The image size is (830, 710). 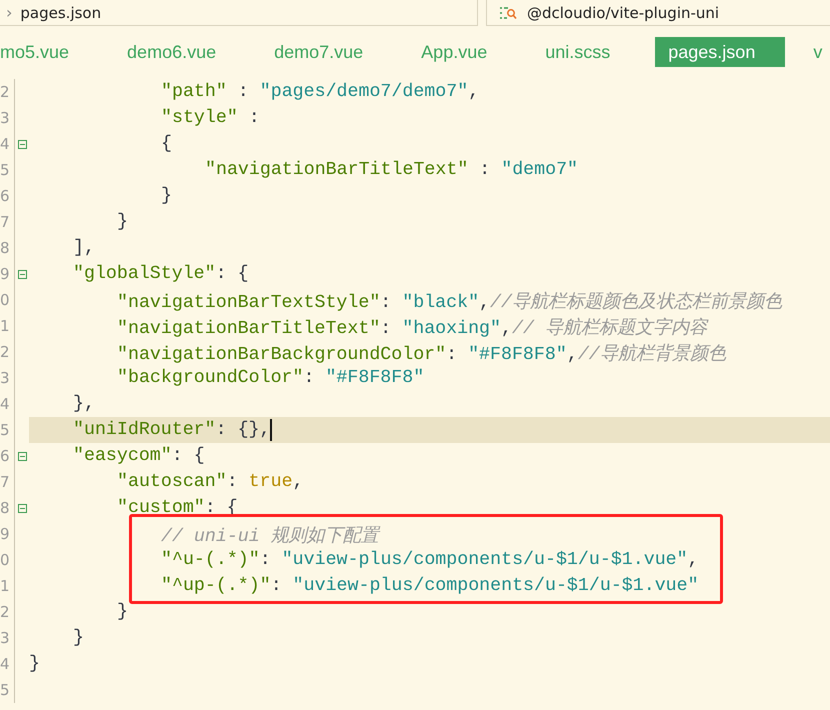 What do you see at coordinates (508, 13) in the screenshot?
I see `search-list-icon` at bounding box center [508, 13].